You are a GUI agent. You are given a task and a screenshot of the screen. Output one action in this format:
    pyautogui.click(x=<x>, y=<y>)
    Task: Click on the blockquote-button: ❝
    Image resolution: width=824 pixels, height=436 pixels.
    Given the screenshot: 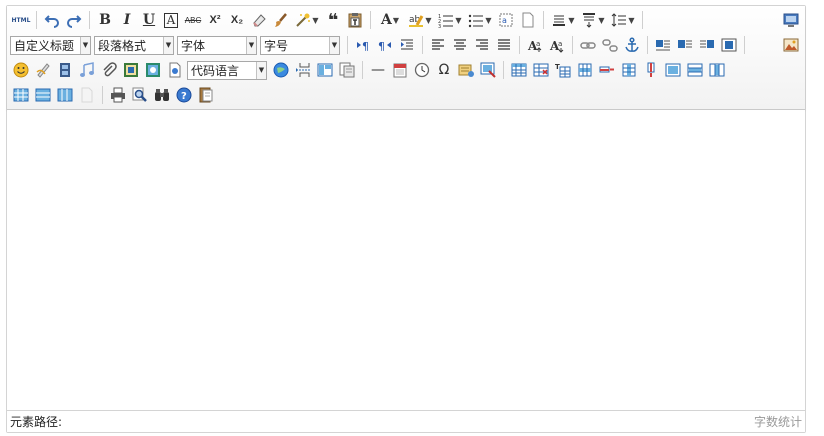 What is the action you would take?
    pyautogui.click(x=333, y=20)
    